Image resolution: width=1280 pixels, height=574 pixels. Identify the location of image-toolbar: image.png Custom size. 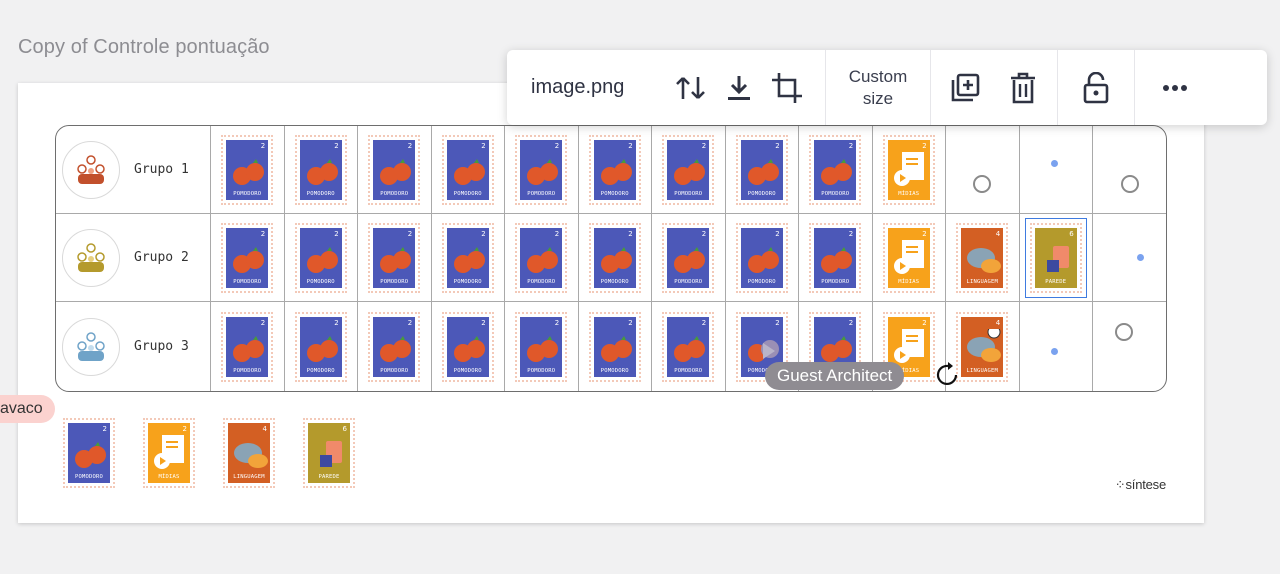
(887, 87).